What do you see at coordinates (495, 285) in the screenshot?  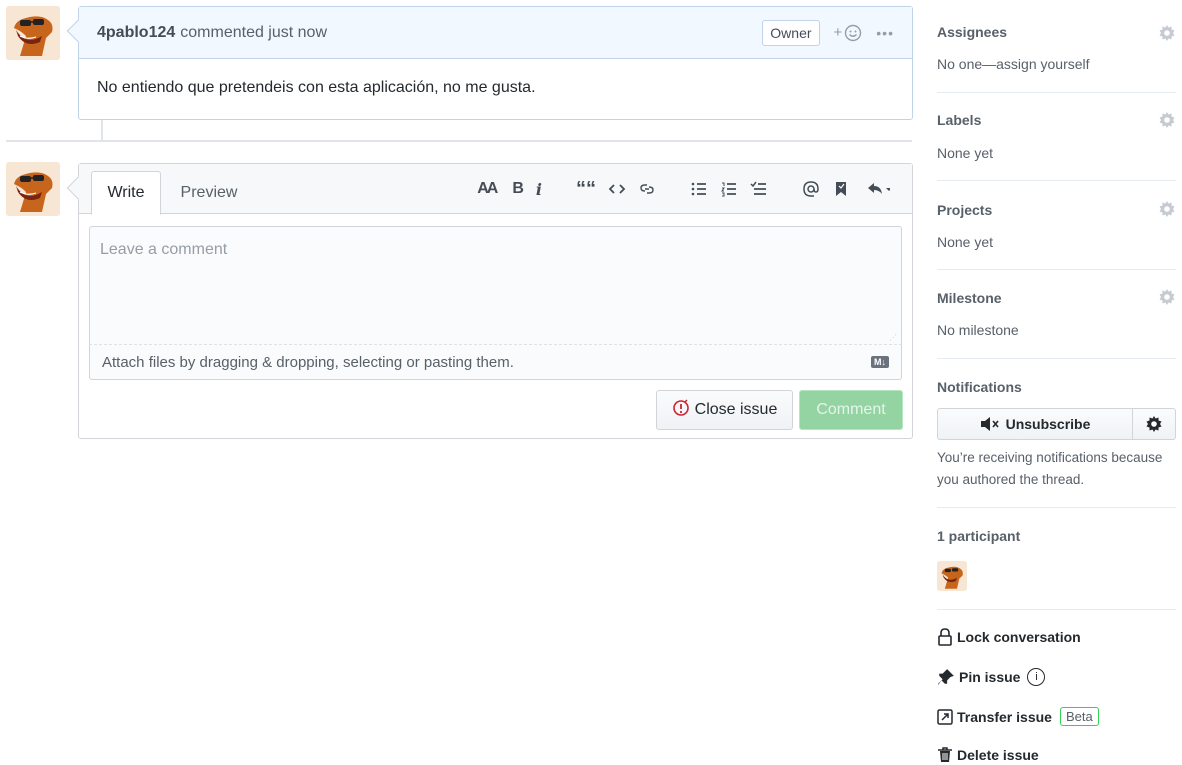 I see `comment-textarea: Leave a comment ⋰` at bounding box center [495, 285].